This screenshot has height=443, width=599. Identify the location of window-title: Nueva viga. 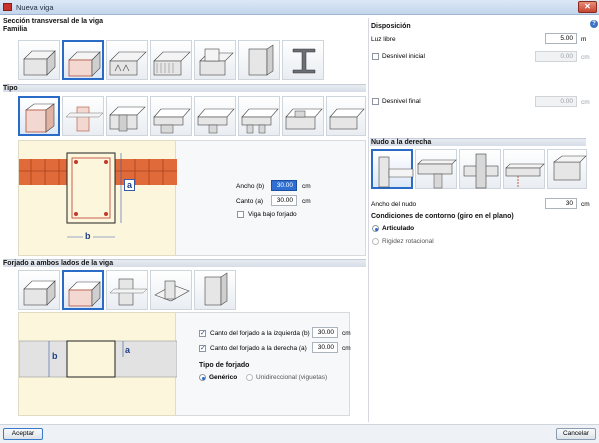
(35, 7).